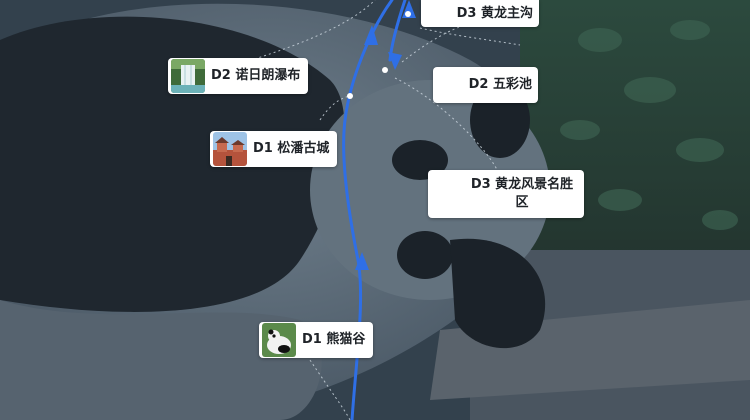  I want to click on waypoint-dot-songpan, so click(350, 96).